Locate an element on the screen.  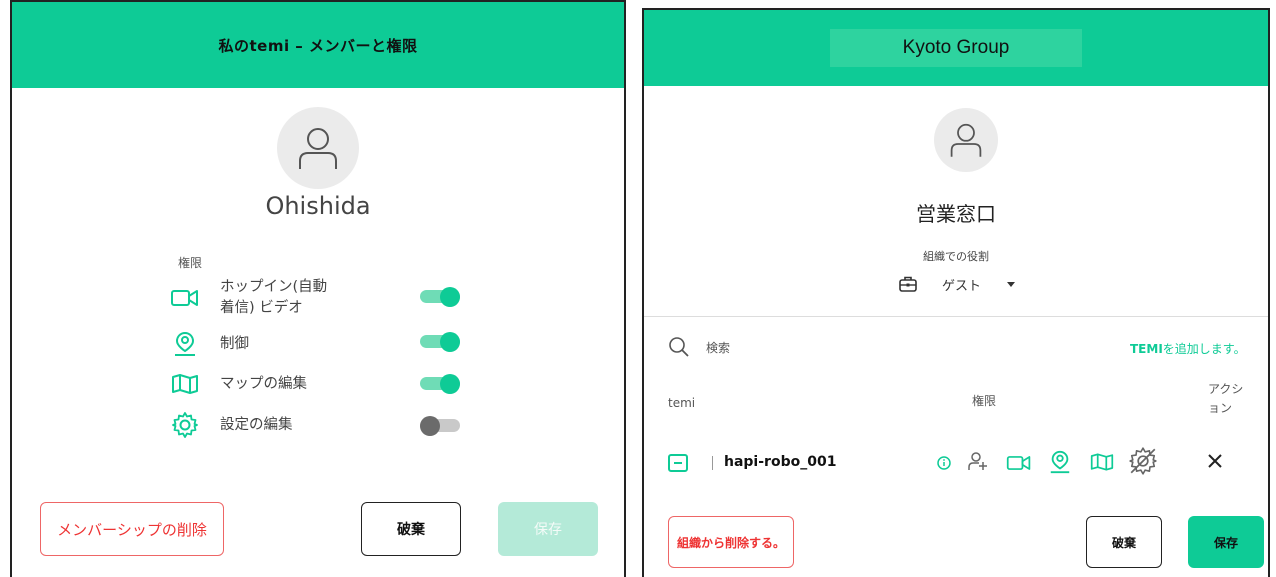
briefcase-icon is located at coordinates (908, 284).